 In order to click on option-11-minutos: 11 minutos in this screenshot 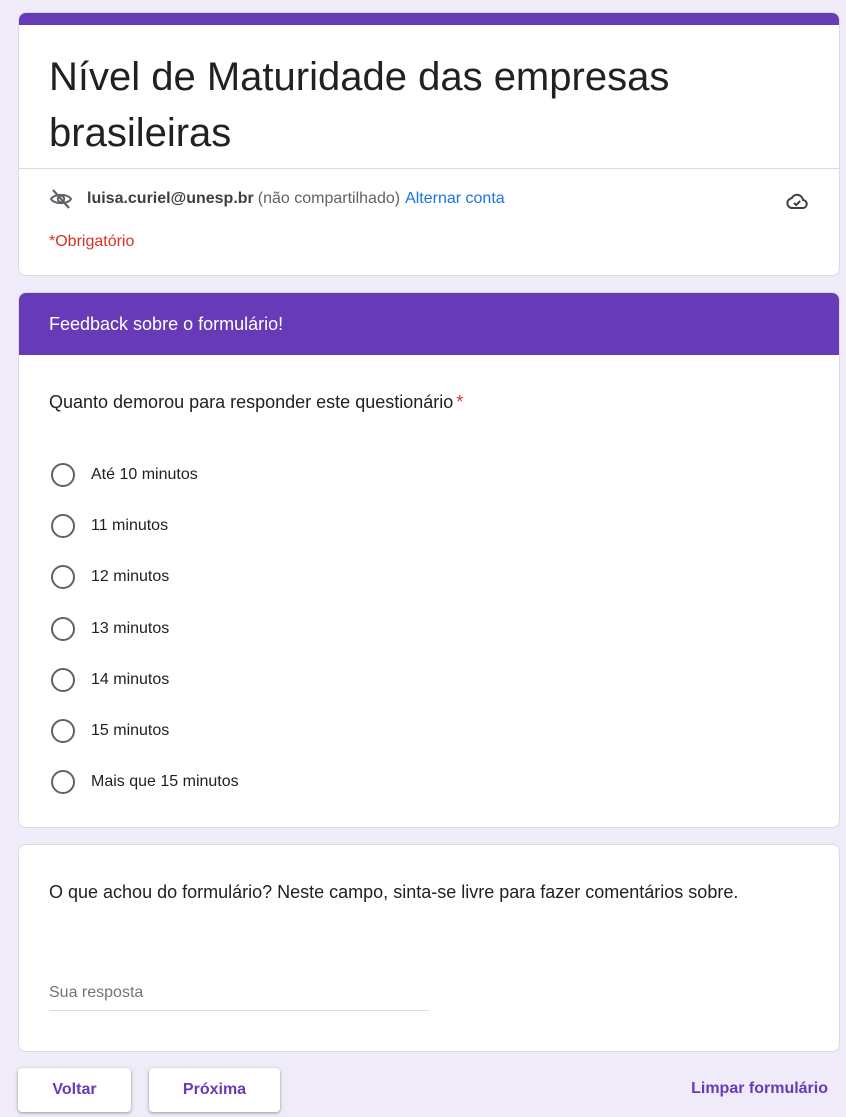, I will do `click(145, 525)`.